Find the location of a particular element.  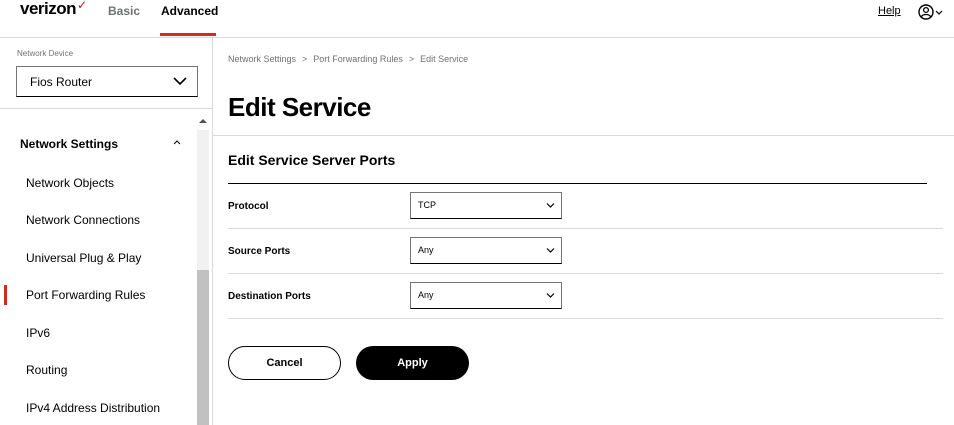

breadcrumb-port-forwarding-rules: Port Forwarding Rules is located at coordinates (358, 59).